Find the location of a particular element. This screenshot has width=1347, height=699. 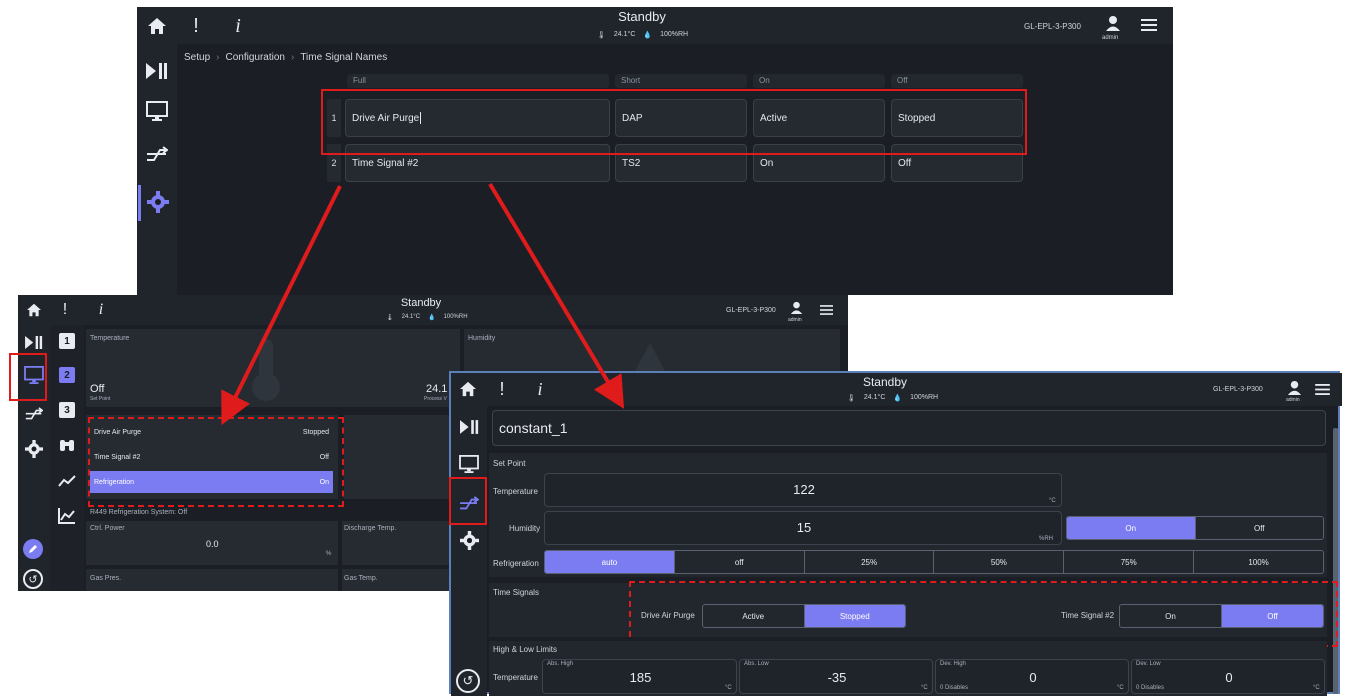

thermometer-watermark-icon is located at coordinates (266, 371).